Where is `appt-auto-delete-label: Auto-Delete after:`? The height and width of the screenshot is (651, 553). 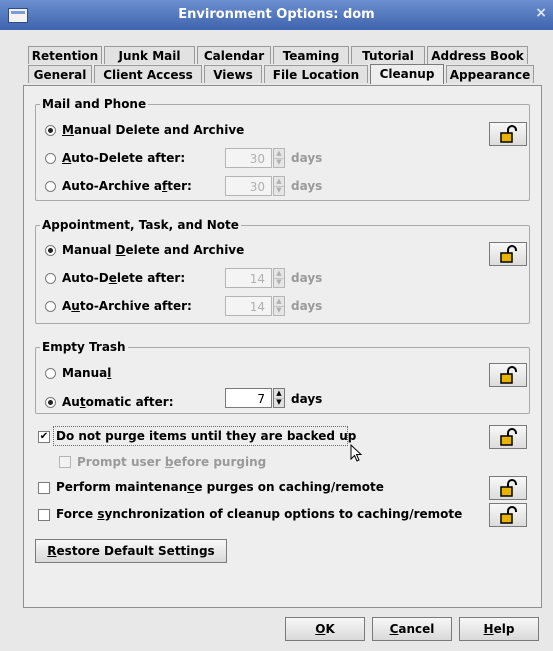 appt-auto-delete-label: Auto-Delete after: is located at coordinates (123, 278).